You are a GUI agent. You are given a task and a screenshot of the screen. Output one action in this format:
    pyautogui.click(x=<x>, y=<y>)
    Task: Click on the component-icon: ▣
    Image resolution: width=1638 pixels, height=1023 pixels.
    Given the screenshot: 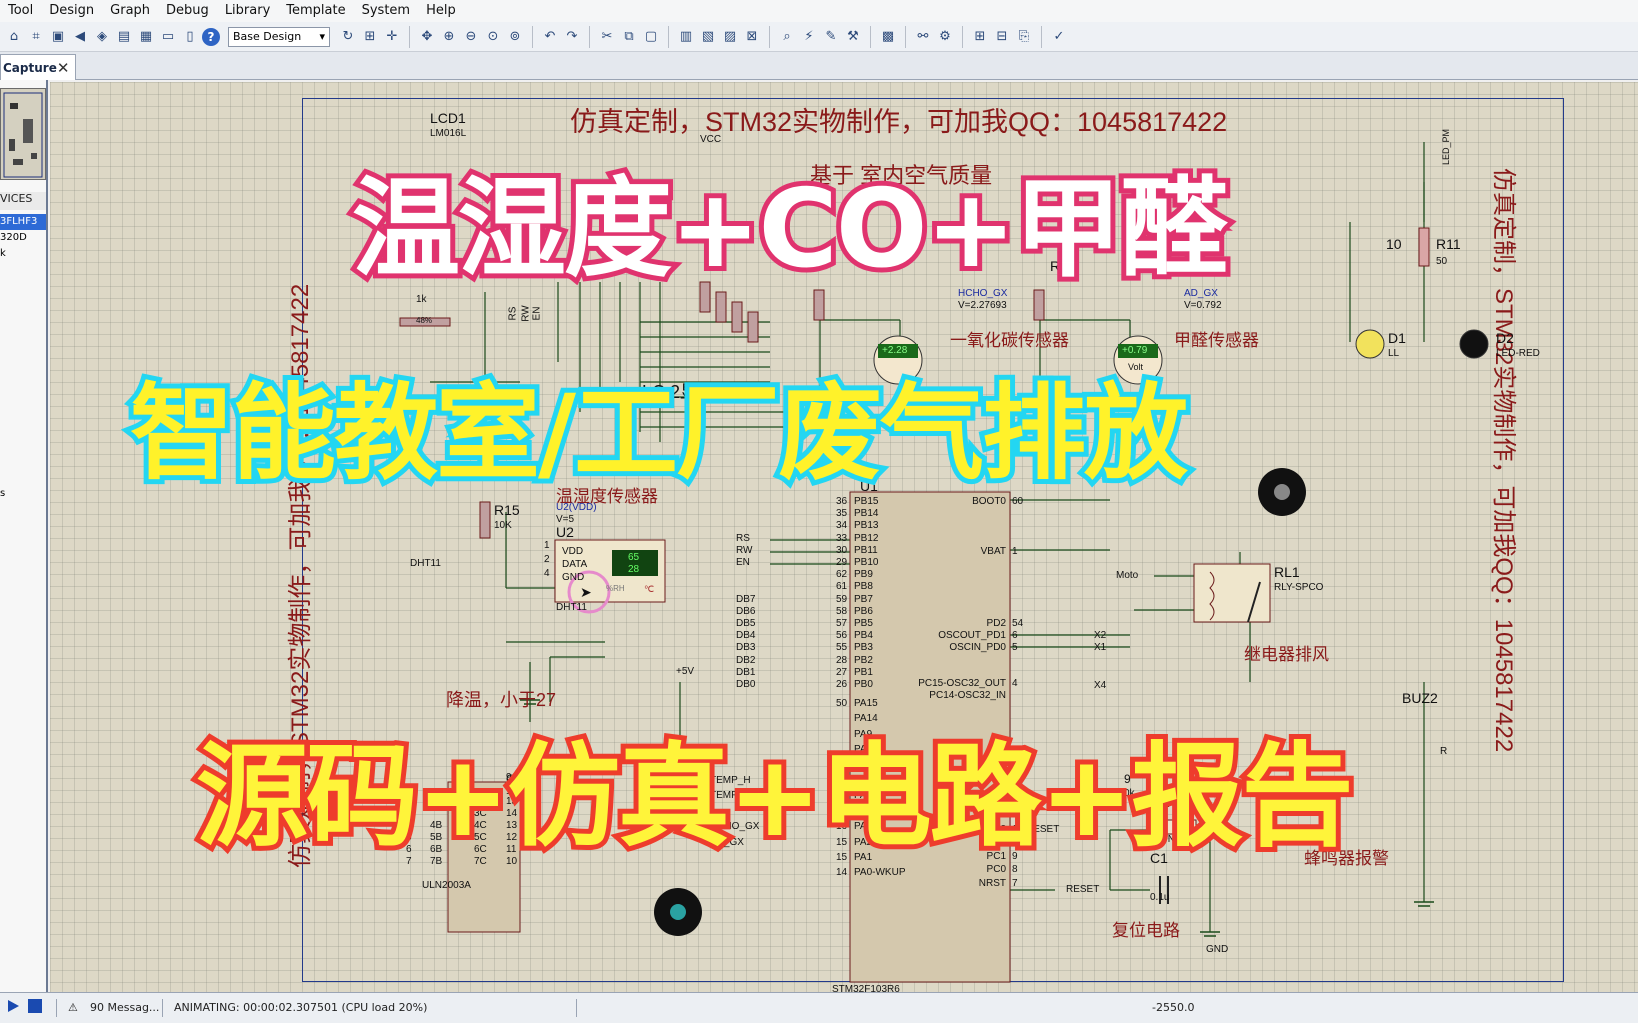 What is the action you would take?
    pyautogui.click(x=58, y=37)
    